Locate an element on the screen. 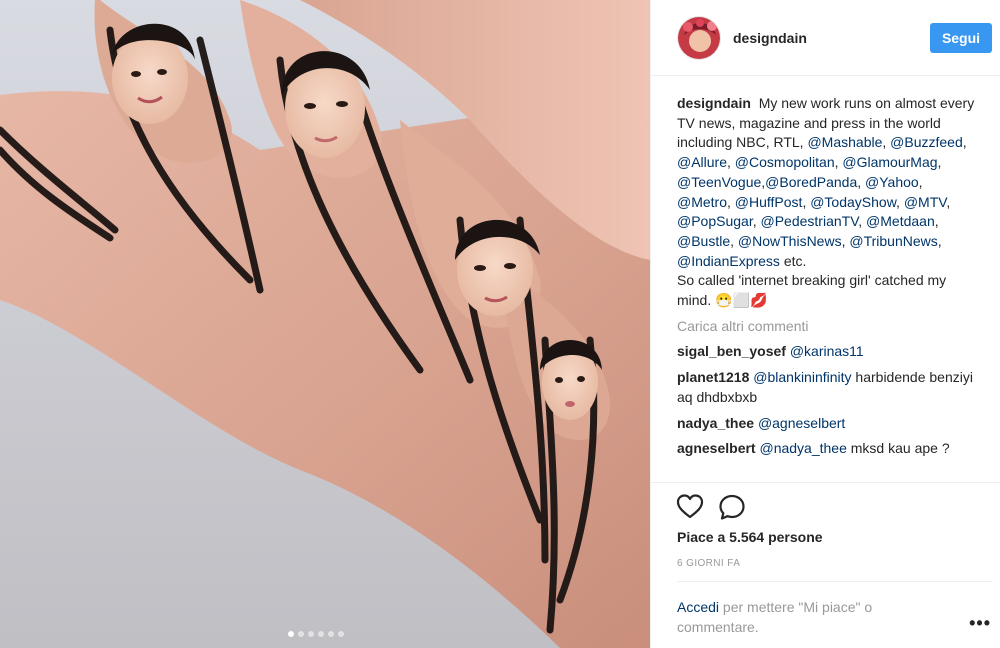  post-timestamp: 6 GIORNI FA is located at coordinates (709, 563).